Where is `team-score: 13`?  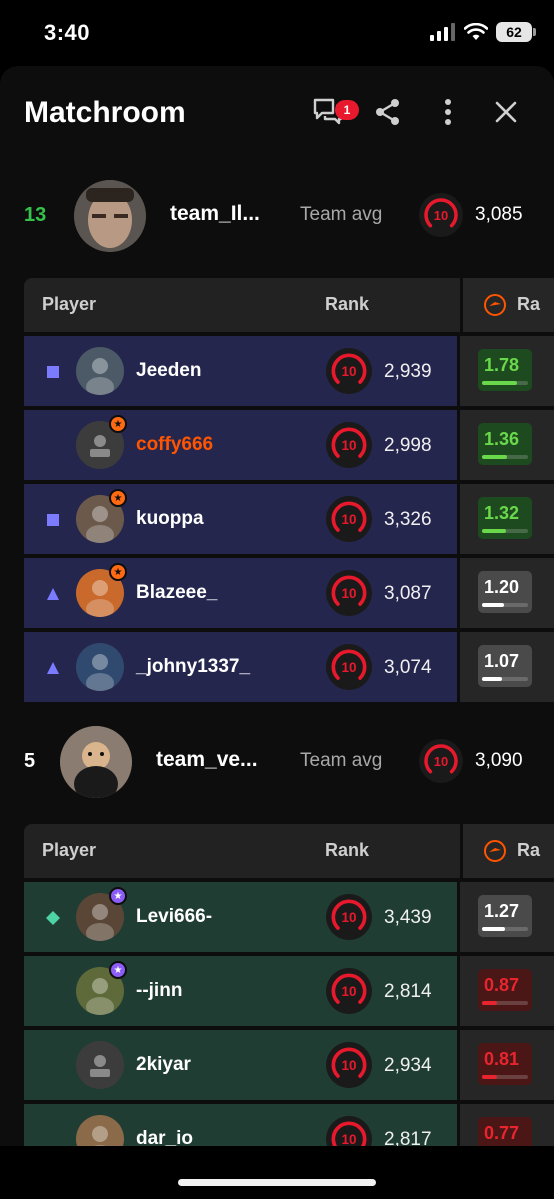
team-score: 13 is located at coordinates (35, 215).